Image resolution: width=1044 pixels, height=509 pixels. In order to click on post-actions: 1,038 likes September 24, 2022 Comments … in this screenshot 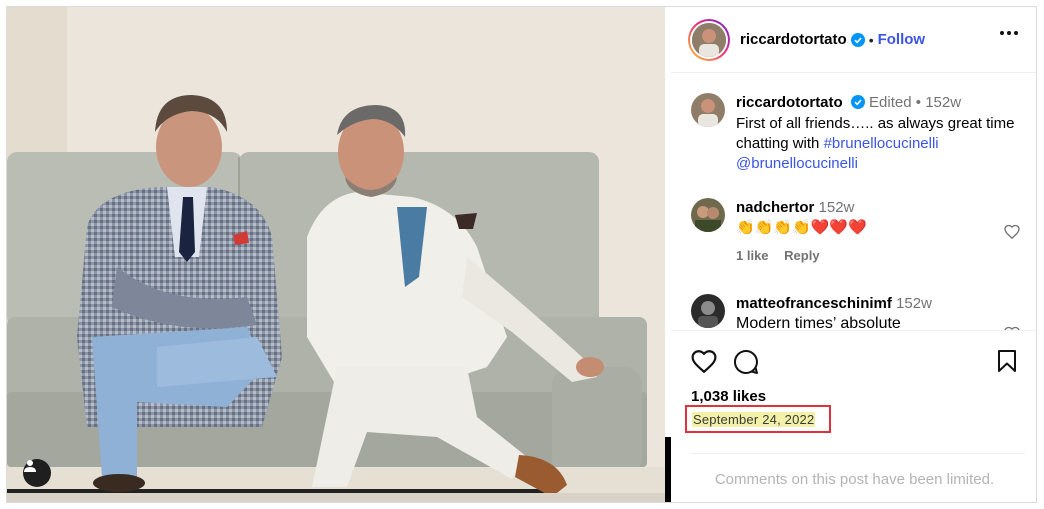, I will do `click(853, 416)`.